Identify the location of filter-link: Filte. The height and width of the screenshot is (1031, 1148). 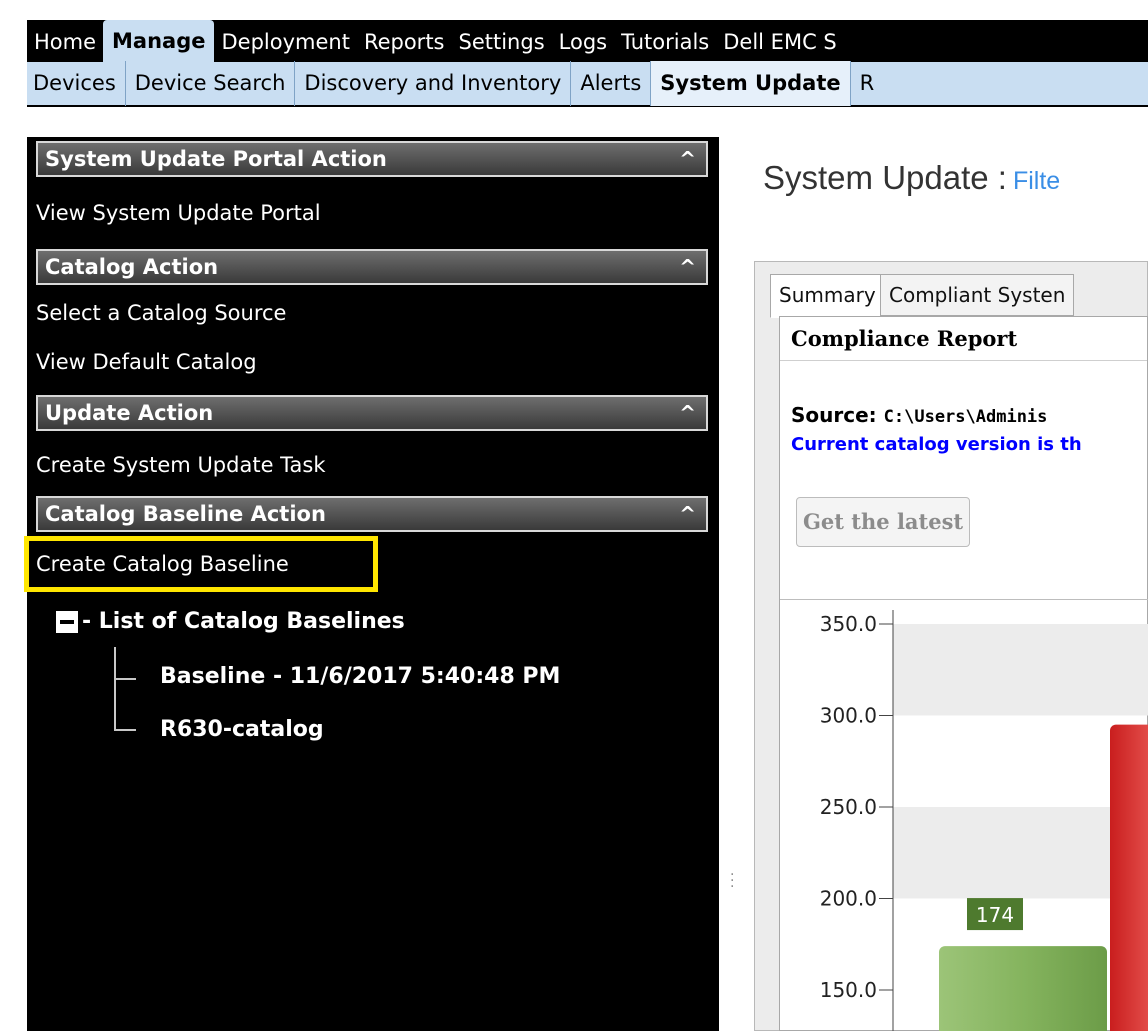
(1036, 181).